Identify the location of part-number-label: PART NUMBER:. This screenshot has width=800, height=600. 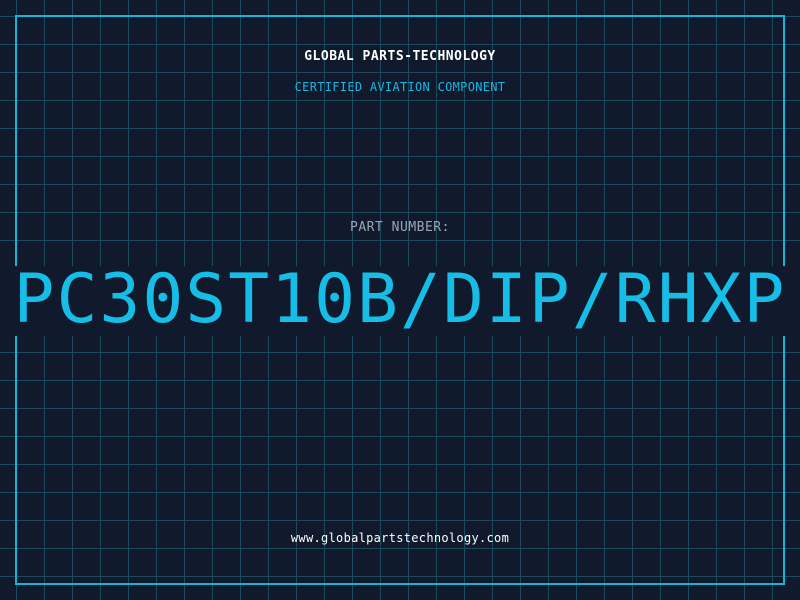
(400, 227).